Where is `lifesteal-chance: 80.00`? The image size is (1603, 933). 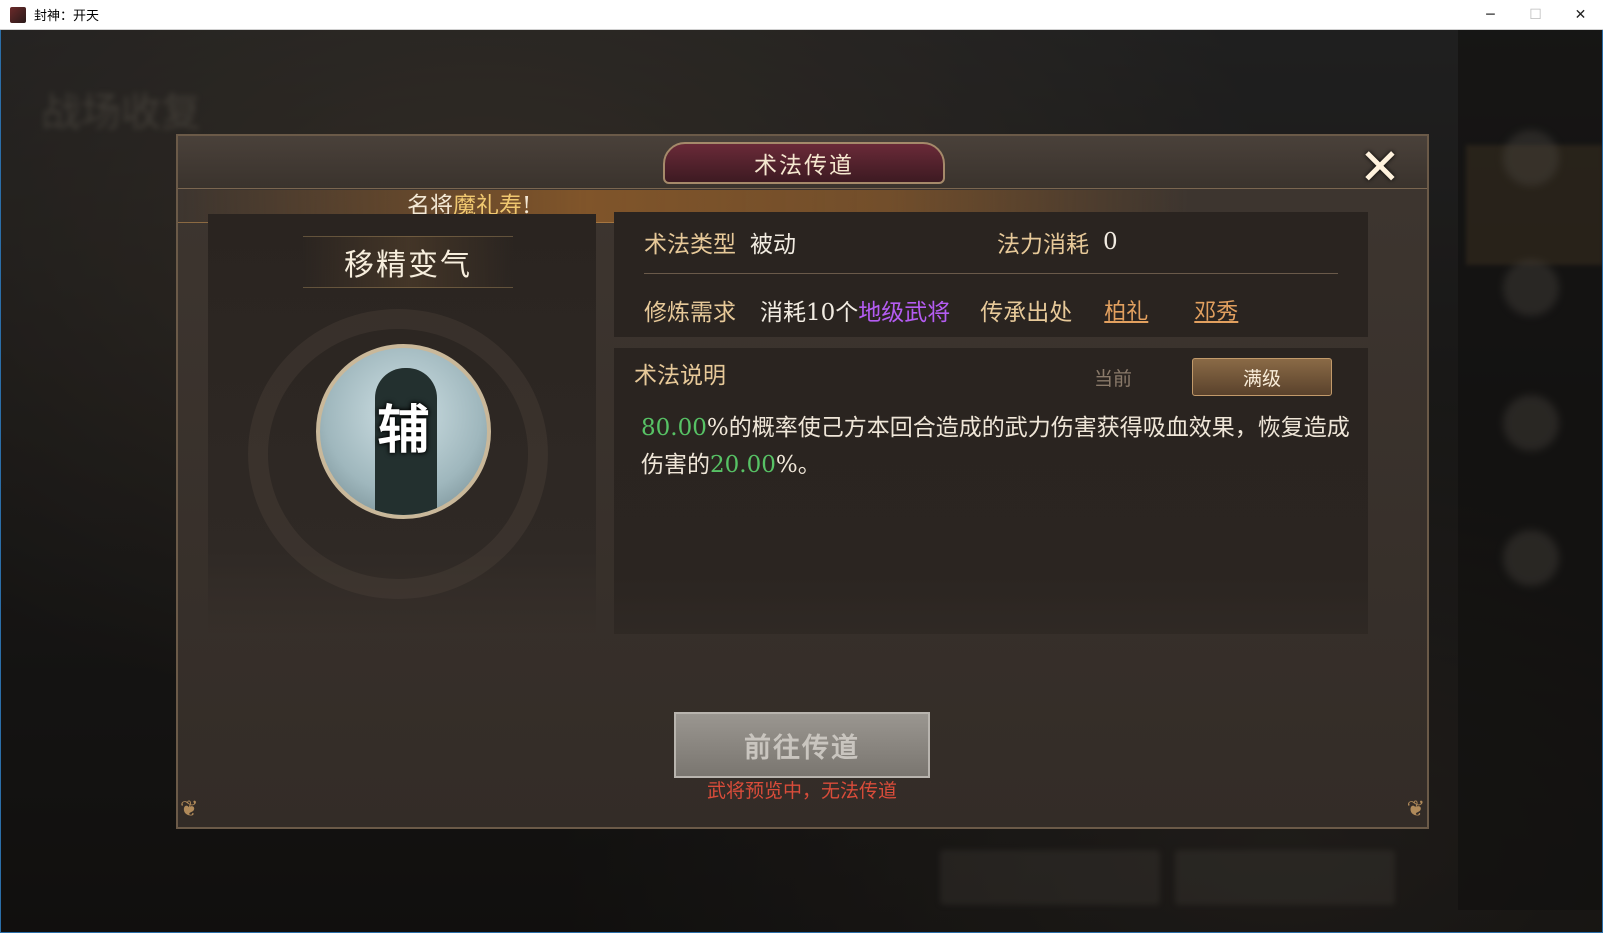
lifesteal-chance: 80.00 is located at coordinates (674, 428).